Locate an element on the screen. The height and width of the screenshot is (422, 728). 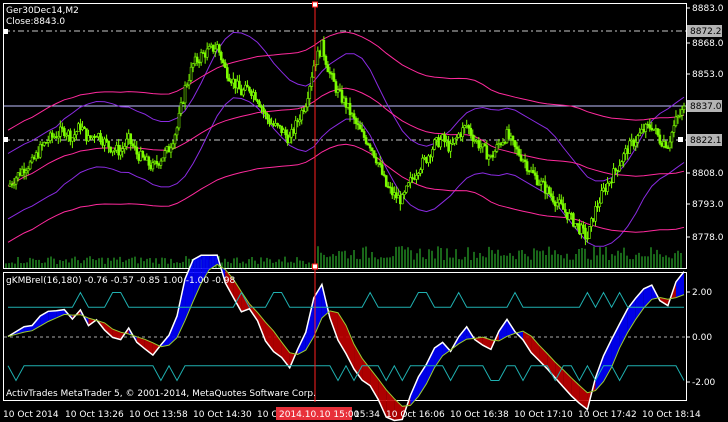
left-handle-bottom is located at coordinates (5, 139).